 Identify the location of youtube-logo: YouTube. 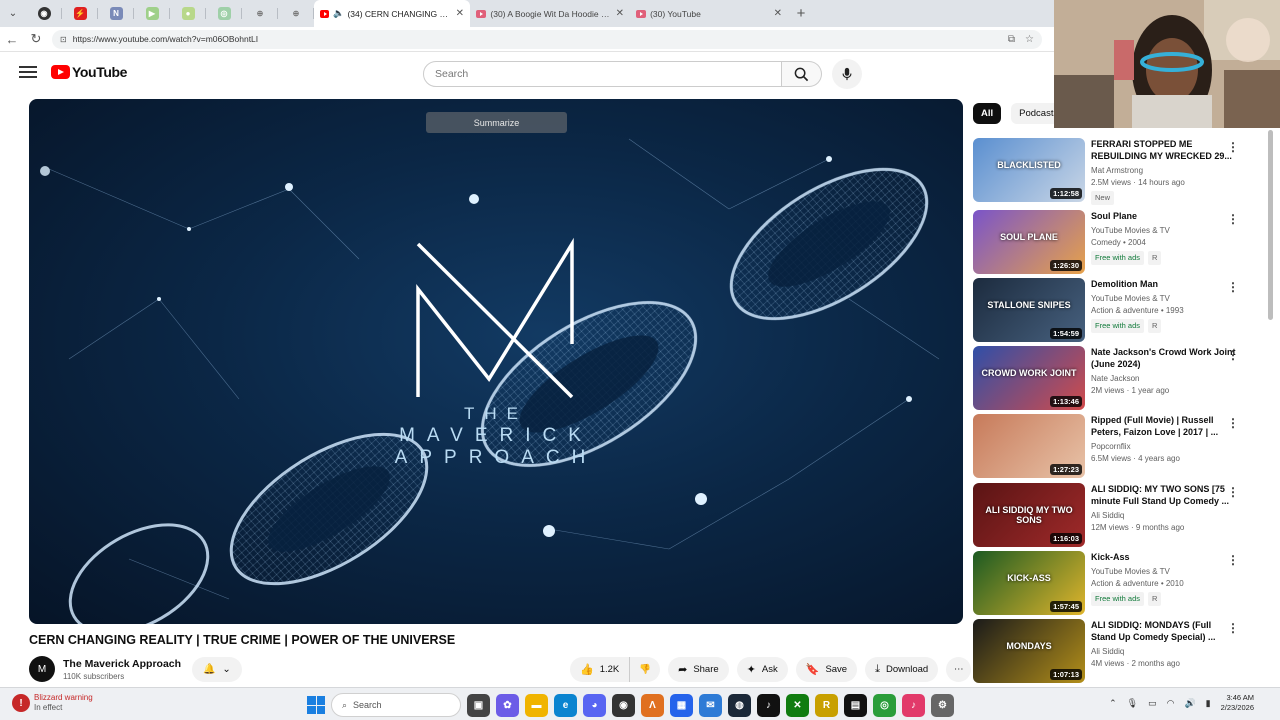
(89, 72).